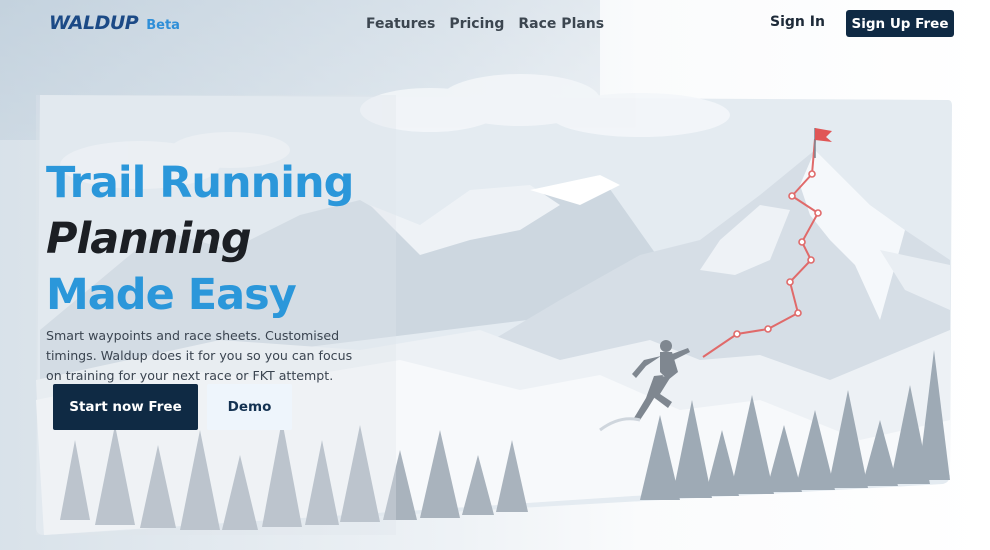 Image resolution: width=990 pixels, height=550 pixels. What do you see at coordinates (200, 183) in the screenshot?
I see `headline-line-1: Trail Running` at bounding box center [200, 183].